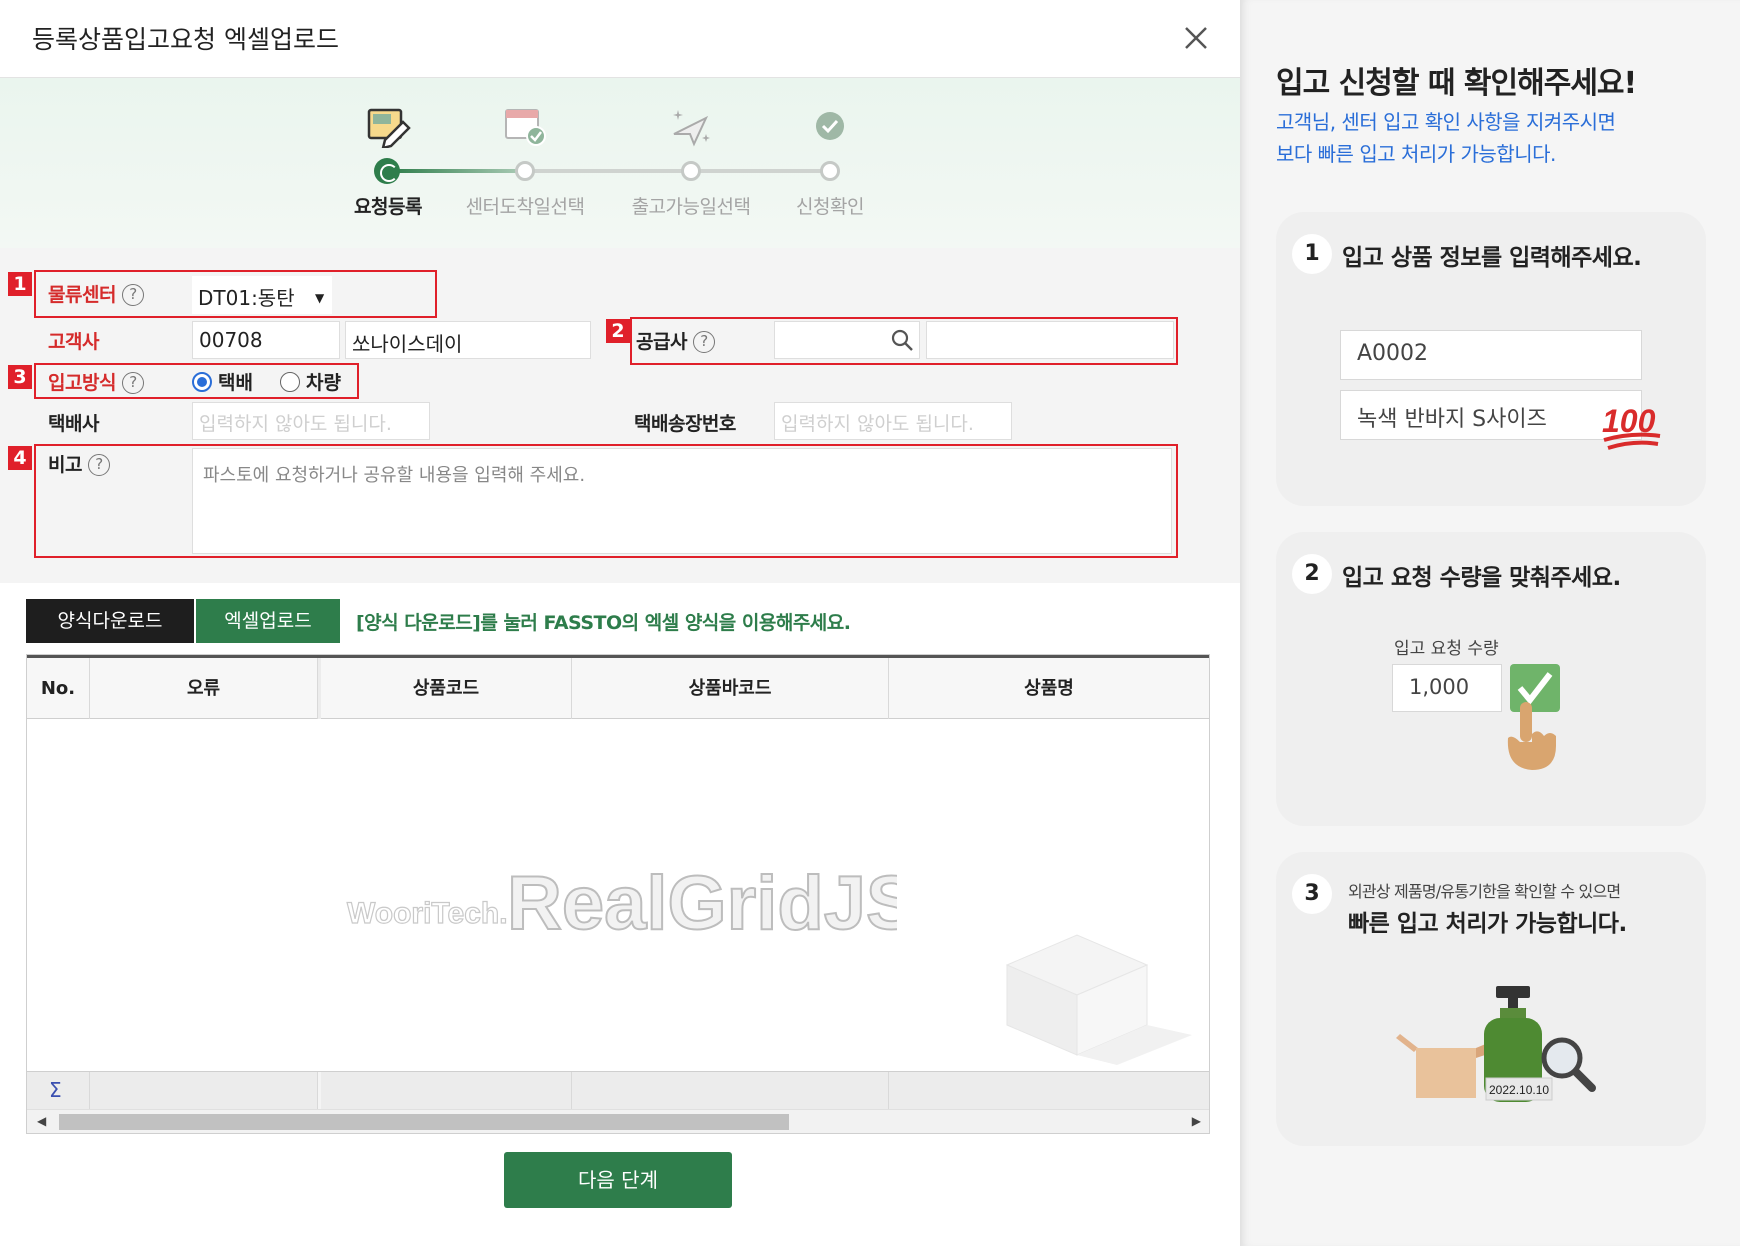  What do you see at coordinates (1312, 894) in the screenshot?
I see `card-number: 3` at bounding box center [1312, 894].